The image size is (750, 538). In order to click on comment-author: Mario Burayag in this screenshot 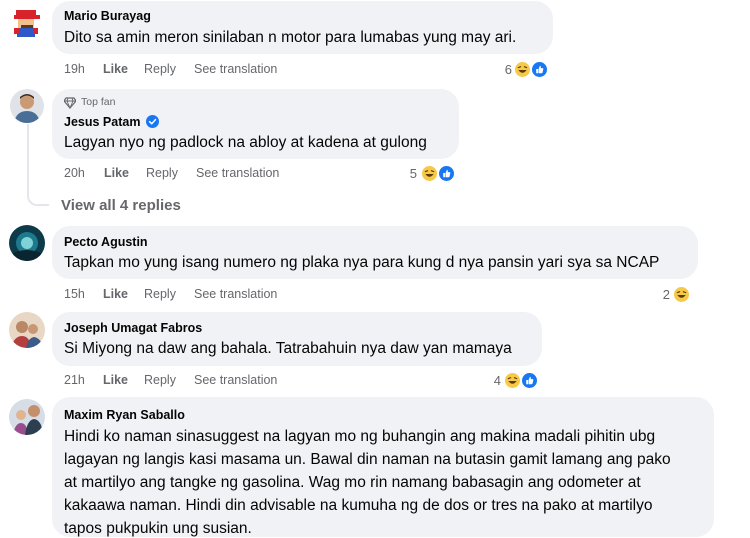, I will do `click(107, 16)`.